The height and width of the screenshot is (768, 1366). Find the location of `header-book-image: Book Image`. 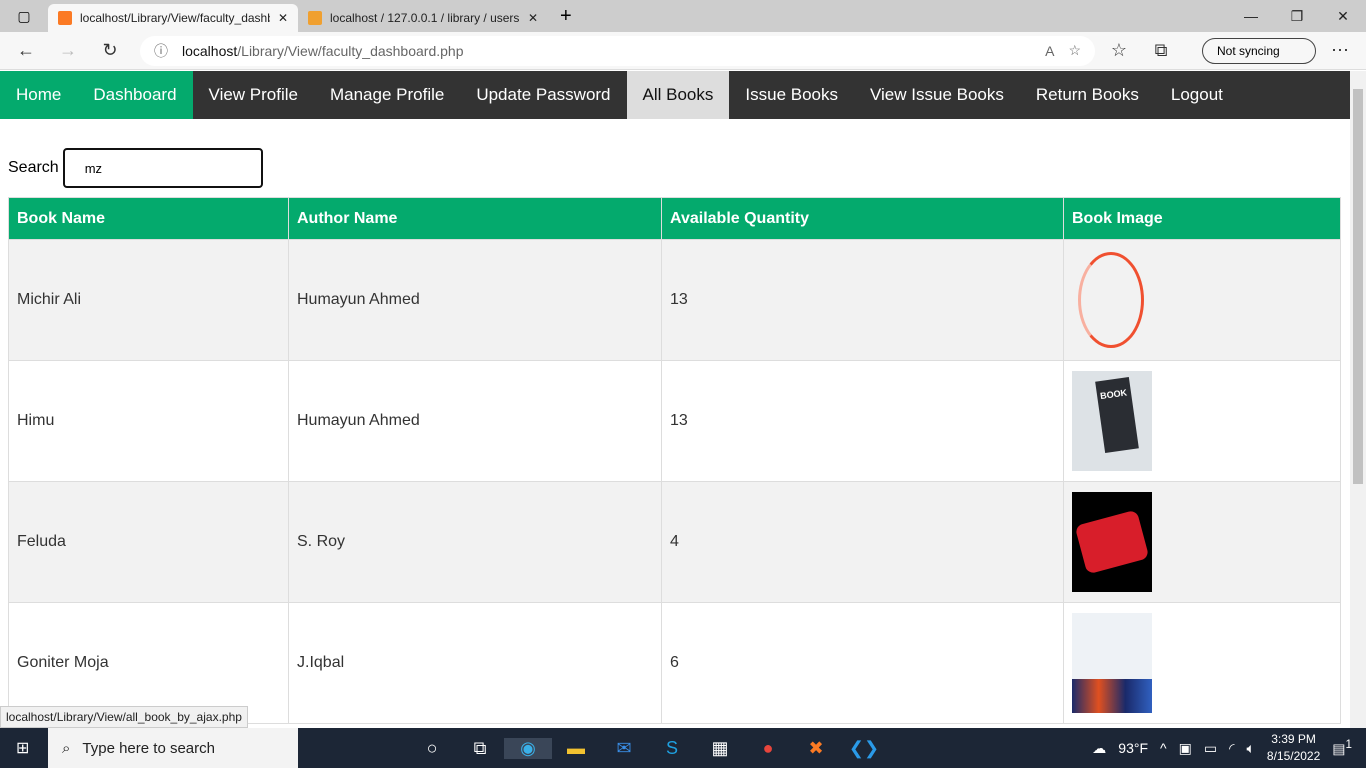

header-book-image: Book Image is located at coordinates (1202, 218).